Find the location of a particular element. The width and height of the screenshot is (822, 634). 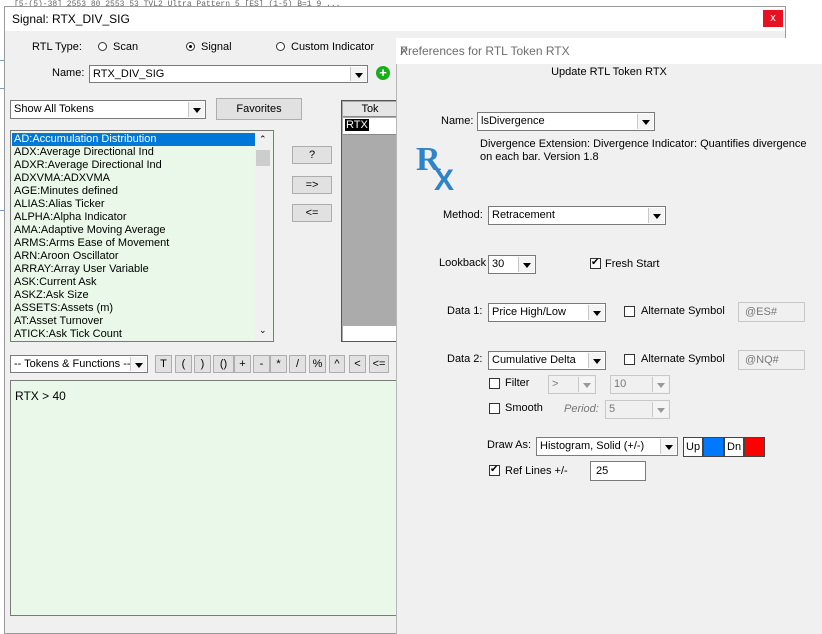

operator-button: - is located at coordinates (261, 364).